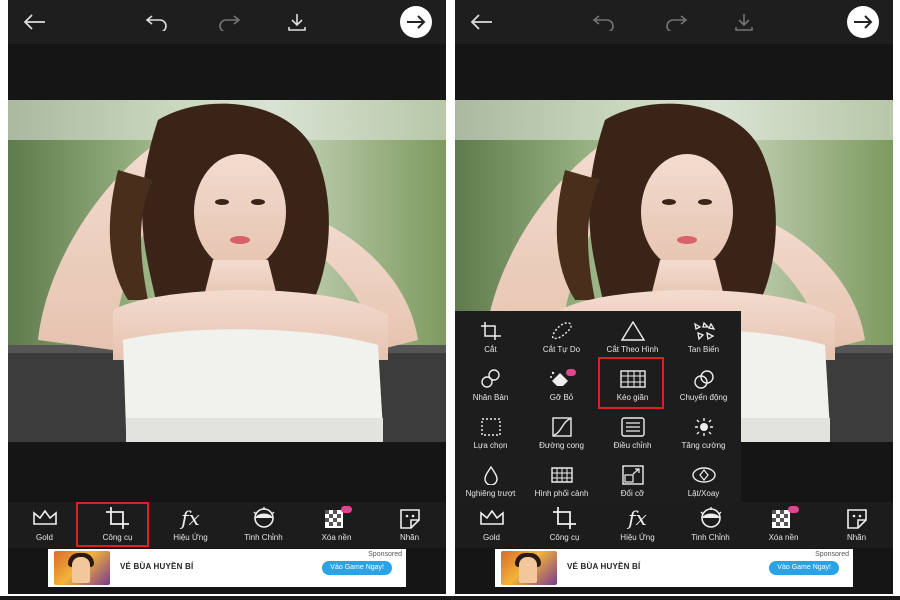 The image size is (900, 600). What do you see at coordinates (562, 472) in the screenshot?
I see `perspective-icon` at bounding box center [562, 472].